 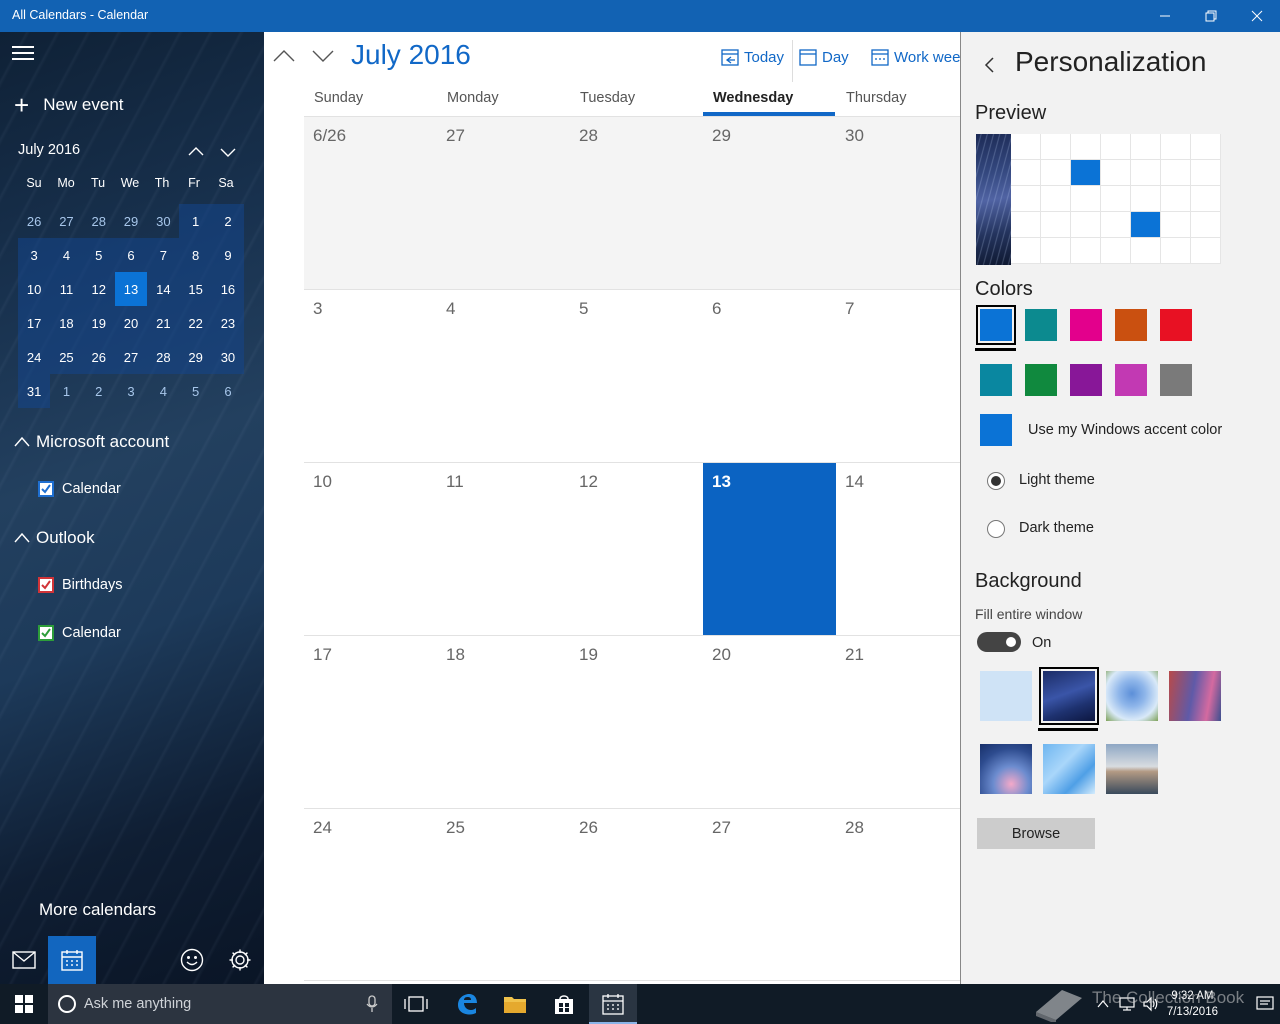 I want to click on minimize-button, so click(x=1165, y=16).